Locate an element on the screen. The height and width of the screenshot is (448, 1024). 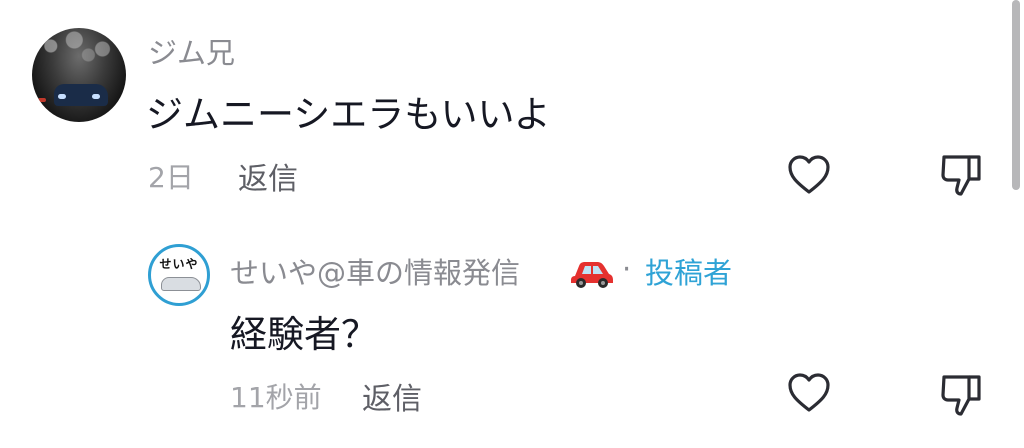
avatar is located at coordinates (79, 75).